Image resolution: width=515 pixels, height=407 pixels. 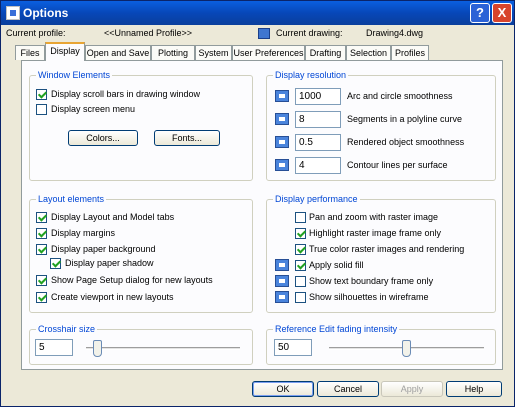 What do you see at coordinates (318, 96) in the screenshot?
I see `arc-smoothness-input: 1000` at bounding box center [318, 96].